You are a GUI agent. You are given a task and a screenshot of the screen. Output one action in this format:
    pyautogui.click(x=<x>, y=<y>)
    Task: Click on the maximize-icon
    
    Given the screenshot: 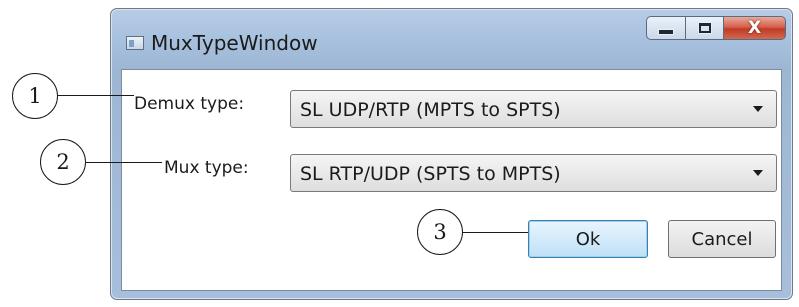 What is the action you would take?
    pyautogui.click(x=704, y=28)
    